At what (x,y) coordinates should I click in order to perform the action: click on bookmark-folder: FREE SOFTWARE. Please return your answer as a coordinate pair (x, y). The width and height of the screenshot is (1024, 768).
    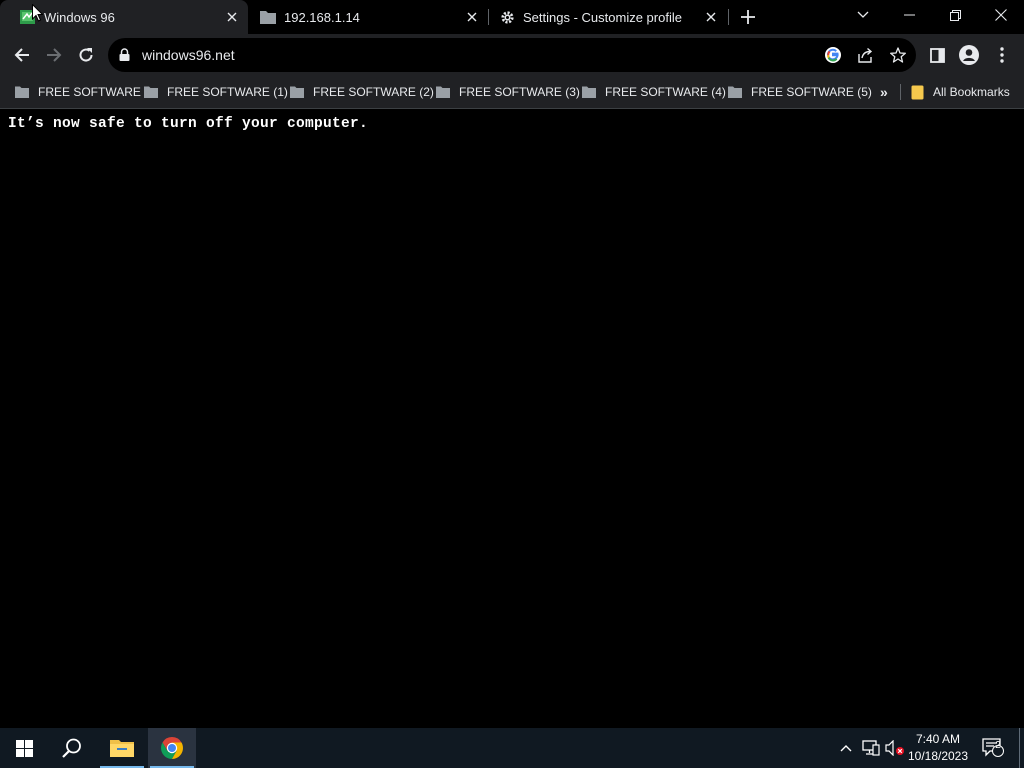
    Looking at the image, I should click on (78, 92).